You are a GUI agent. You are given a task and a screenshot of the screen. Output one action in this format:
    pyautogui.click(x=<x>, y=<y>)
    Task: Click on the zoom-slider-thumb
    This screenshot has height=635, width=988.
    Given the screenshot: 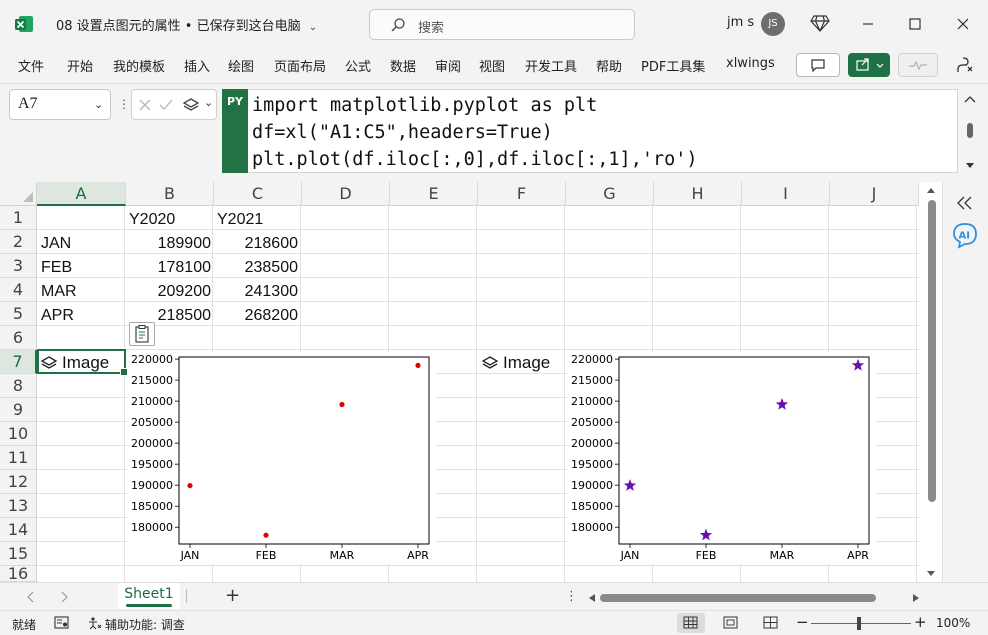 What is the action you would take?
    pyautogui.click(x=859, y=623)
    